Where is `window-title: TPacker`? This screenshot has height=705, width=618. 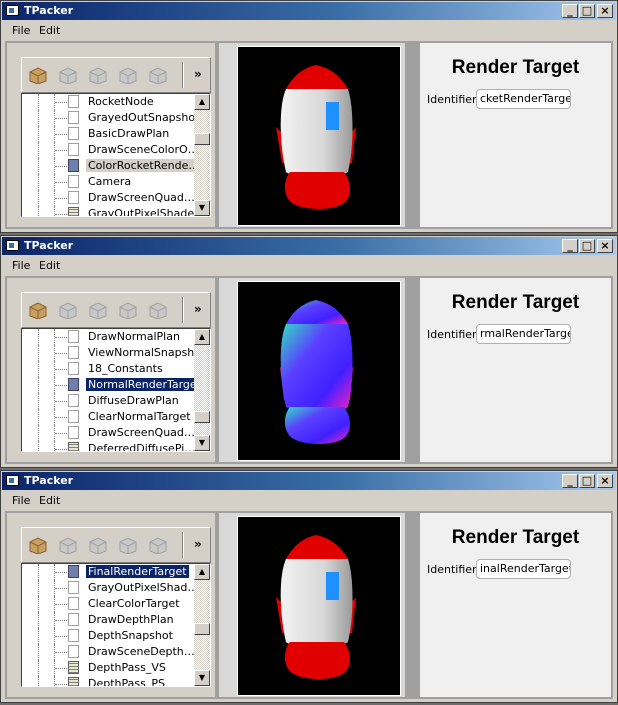
window-title: TPacker is located at coordinates (49, 245).